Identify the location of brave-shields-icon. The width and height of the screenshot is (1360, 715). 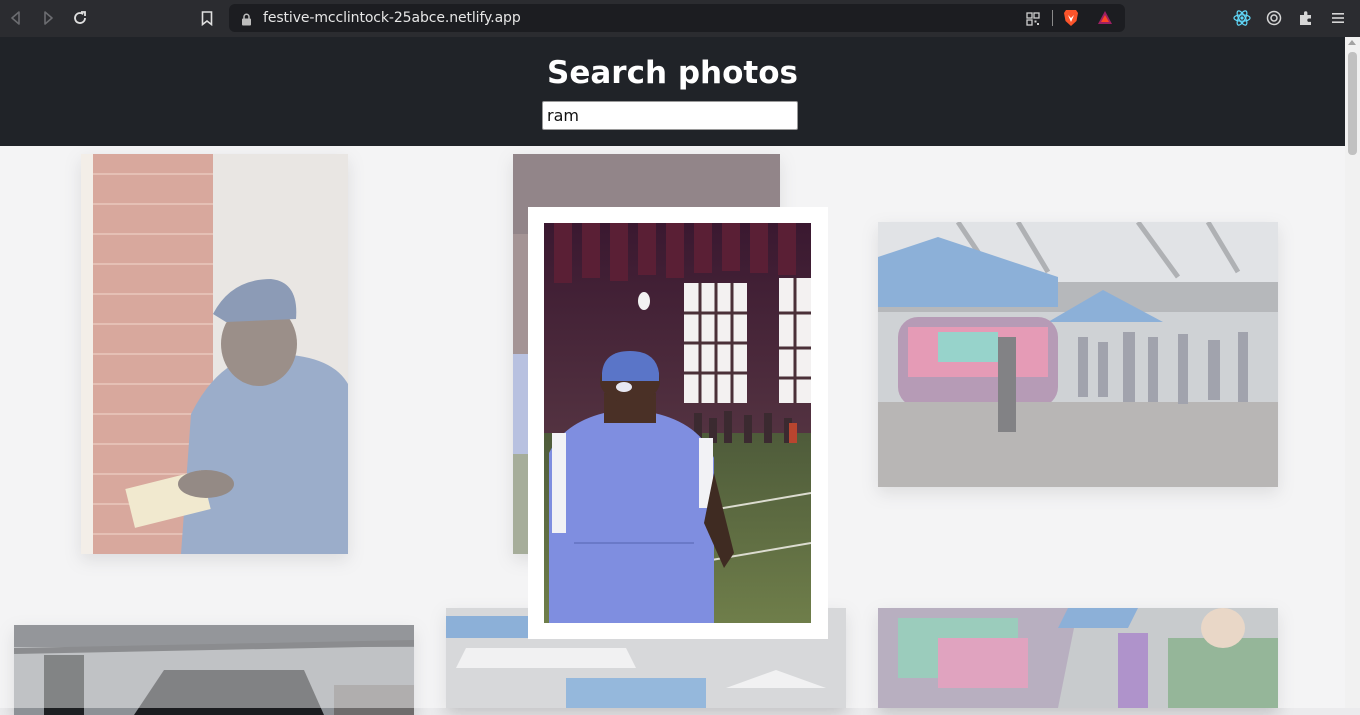
(1071, 20).